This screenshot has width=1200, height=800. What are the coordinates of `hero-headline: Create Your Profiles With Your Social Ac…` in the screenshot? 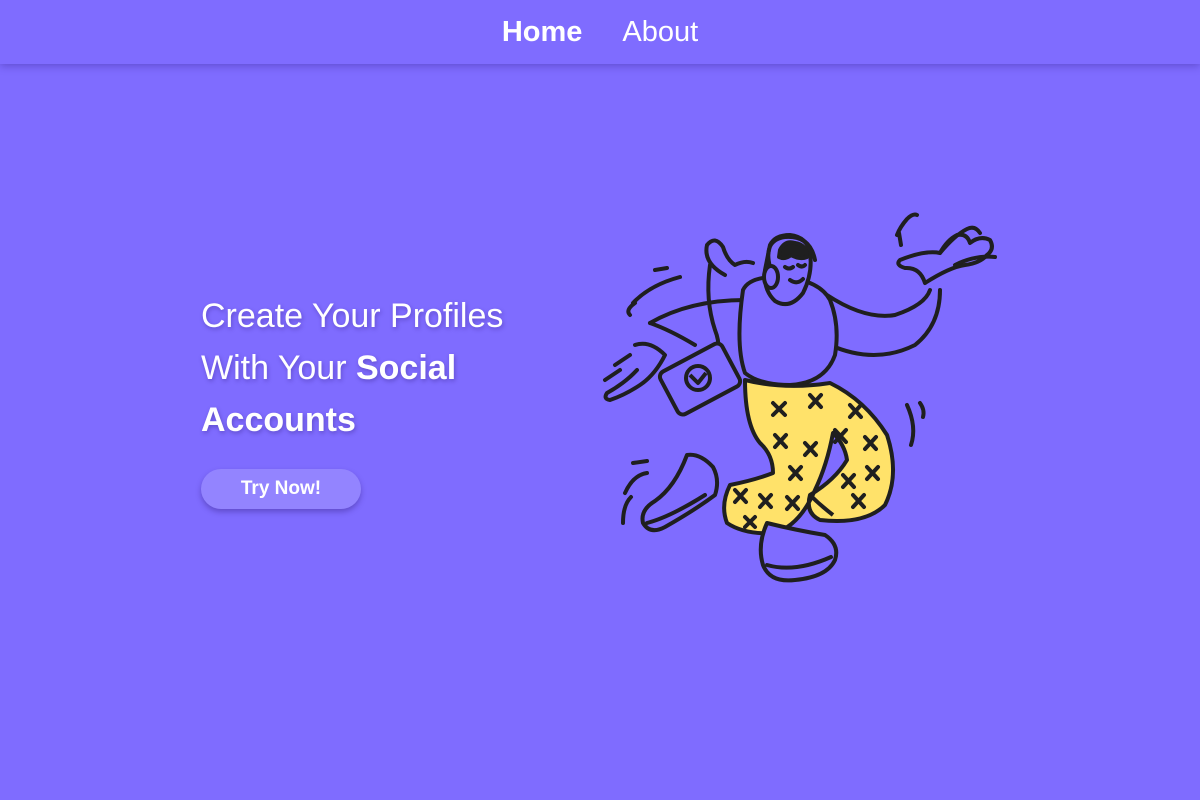 It's located at (381, 368).